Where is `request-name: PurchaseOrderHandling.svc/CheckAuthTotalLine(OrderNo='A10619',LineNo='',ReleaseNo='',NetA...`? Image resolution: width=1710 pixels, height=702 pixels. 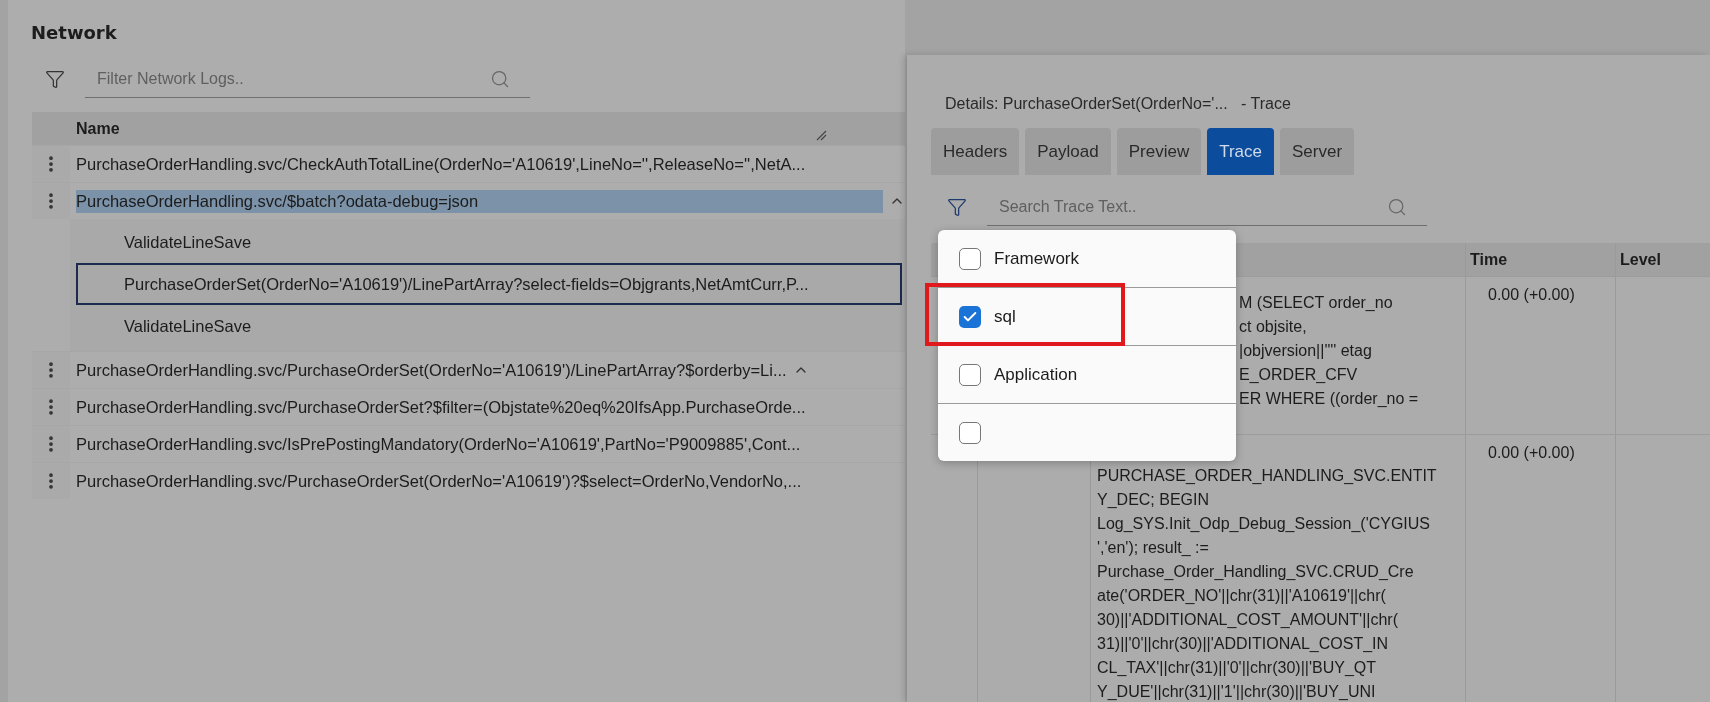 request-name: PurchaseOrderHandling.svc/CheckAuthTotalLine(OrderNo='A10619',LineNo='',ReleaseNo='',NetA... is located at coordinates (441, 164).